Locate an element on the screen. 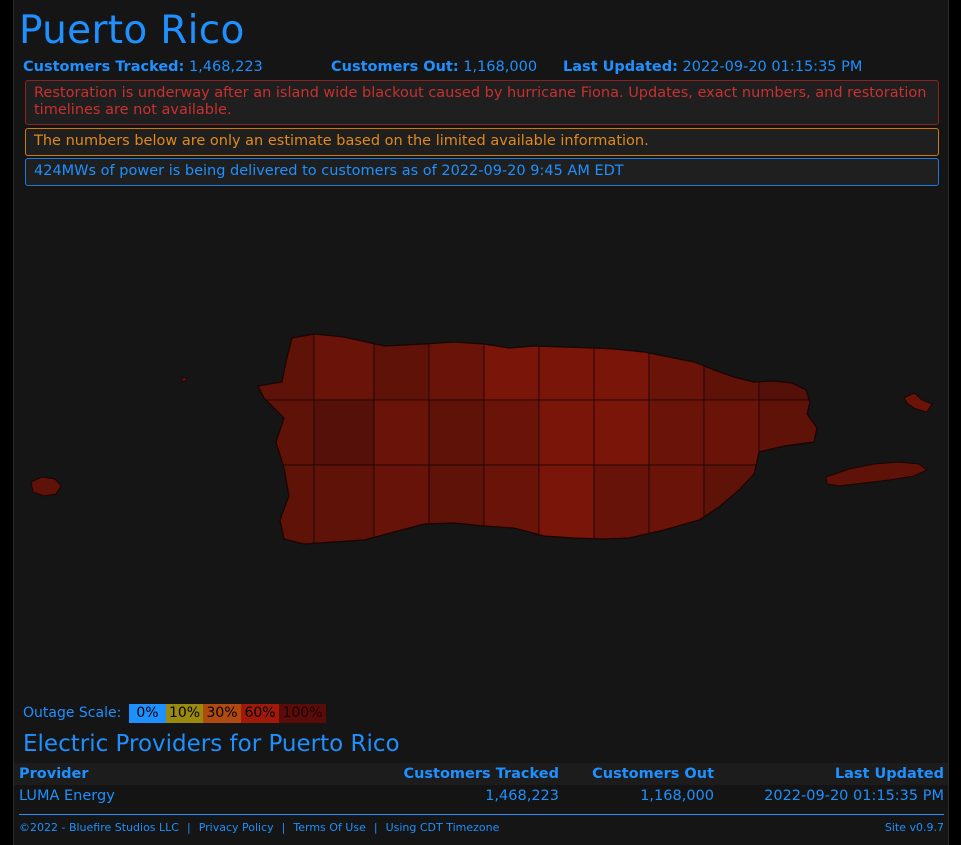 The image size is (961, 845). vieques-island is located at coordinates (876, 474).